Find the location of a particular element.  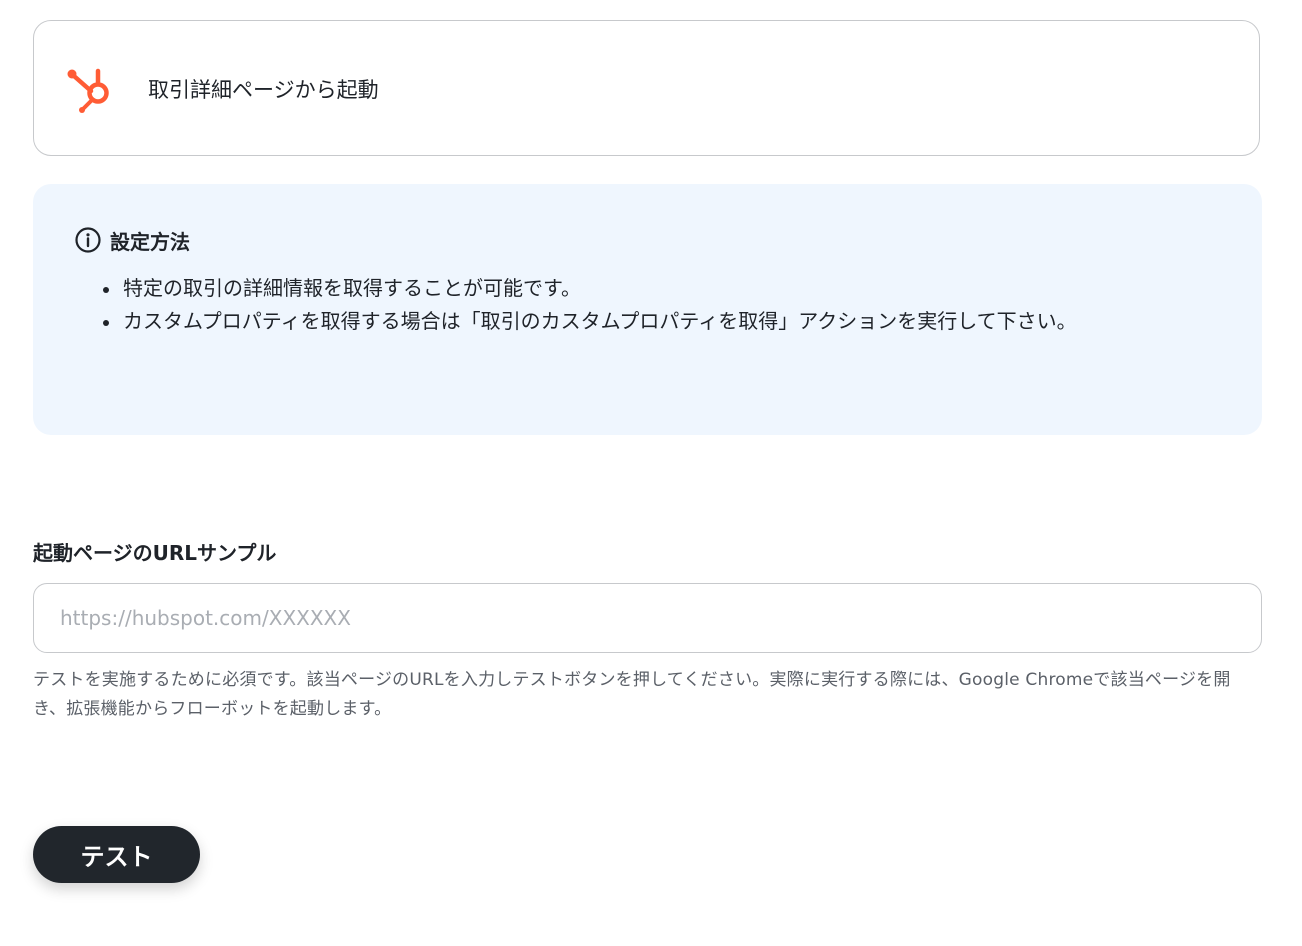

url-sample-label: 起動ページのURLサンプル is located at coordinates (155, 553).